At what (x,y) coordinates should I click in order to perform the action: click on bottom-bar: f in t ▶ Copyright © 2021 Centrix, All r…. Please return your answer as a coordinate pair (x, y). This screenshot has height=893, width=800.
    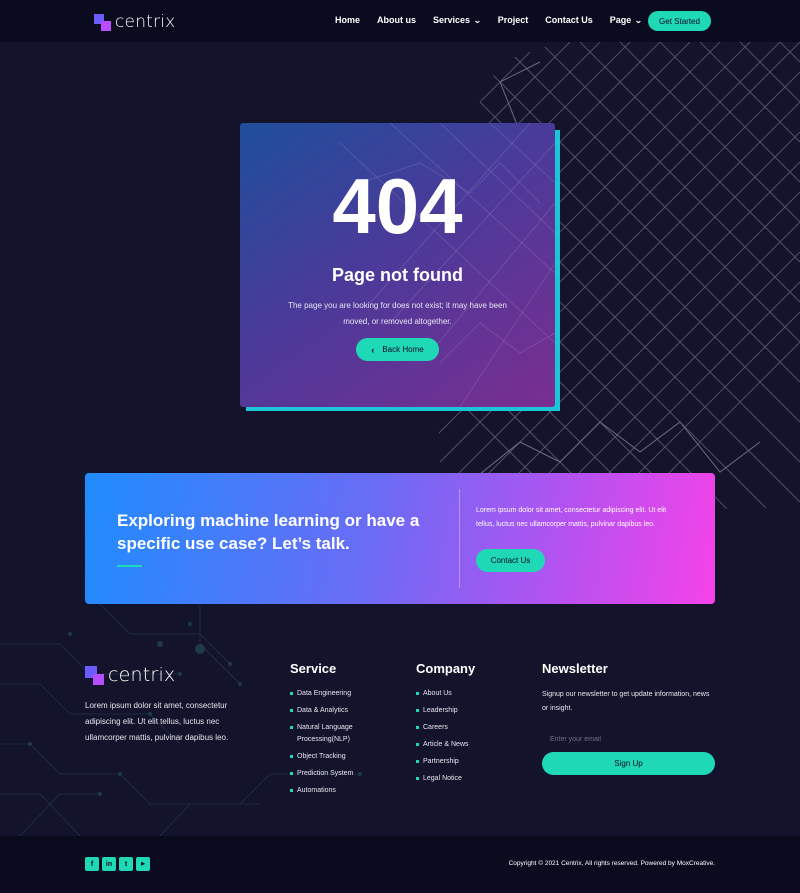
    Looking at the image, I should click on (400, 864).